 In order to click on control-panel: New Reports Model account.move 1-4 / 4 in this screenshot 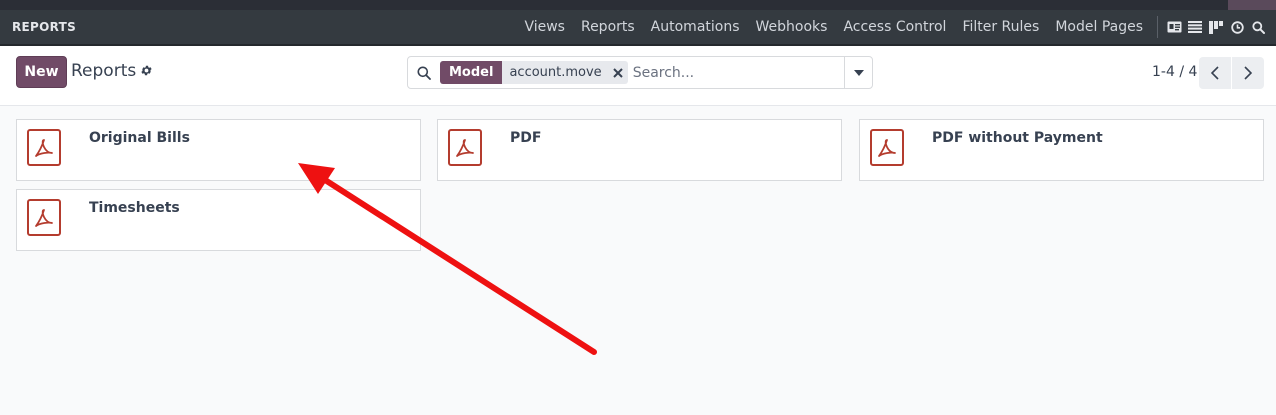, I will do `click(638, 76)`.